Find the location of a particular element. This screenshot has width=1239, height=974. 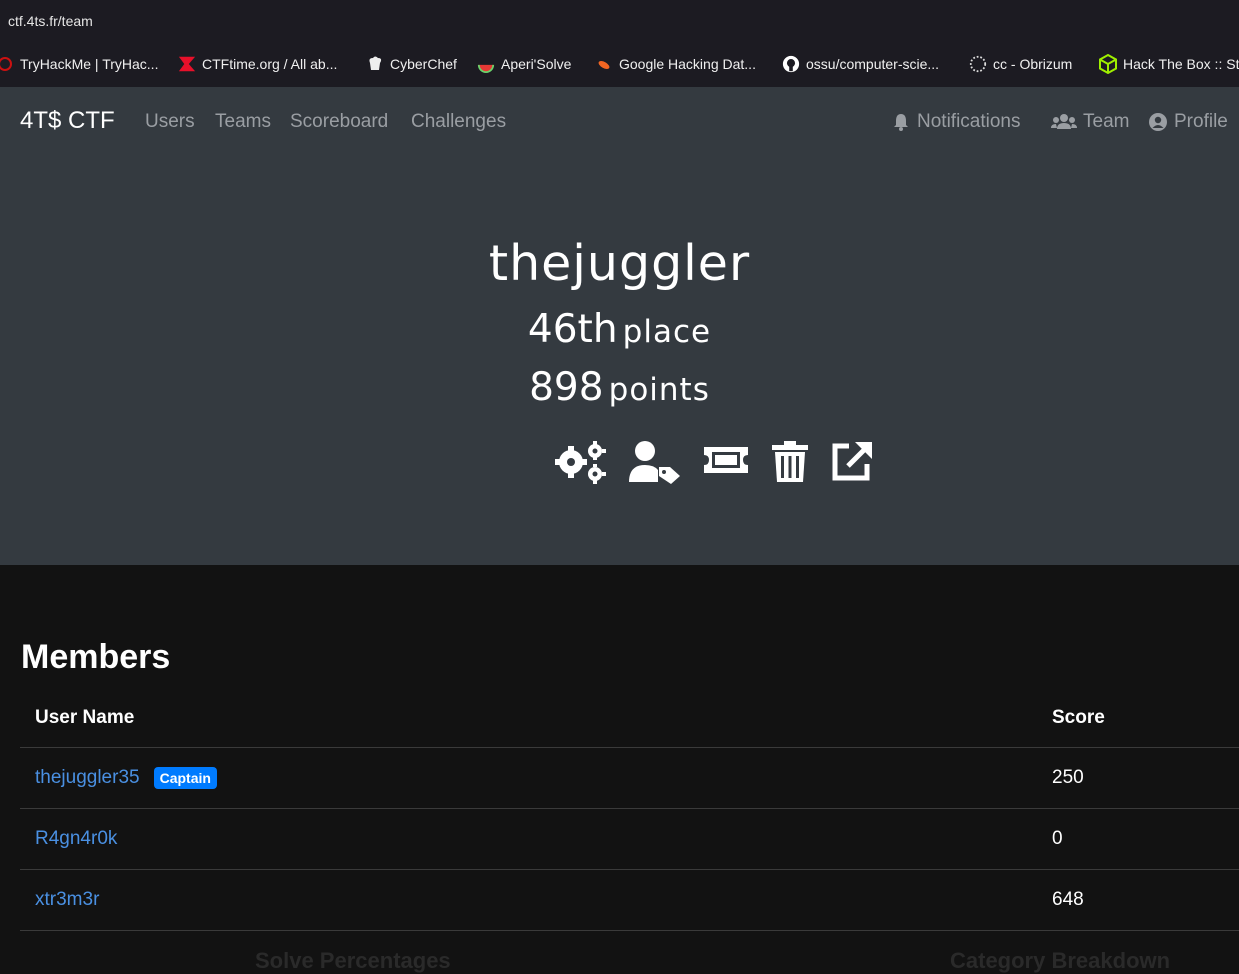

nav-profile: Profile is located at coordinates (1188, 122).